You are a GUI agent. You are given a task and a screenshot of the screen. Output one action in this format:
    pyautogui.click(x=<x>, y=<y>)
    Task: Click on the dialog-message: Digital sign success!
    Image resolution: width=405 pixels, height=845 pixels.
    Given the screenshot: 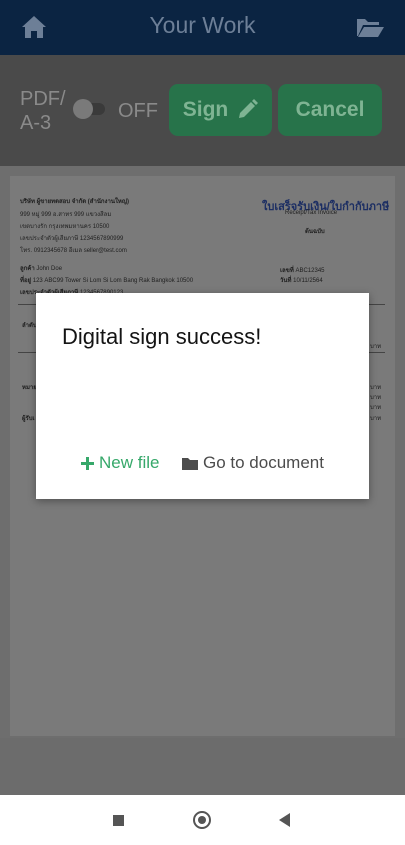 What is the action you would take?
    pyautogui.click(x=162, y=336)
    